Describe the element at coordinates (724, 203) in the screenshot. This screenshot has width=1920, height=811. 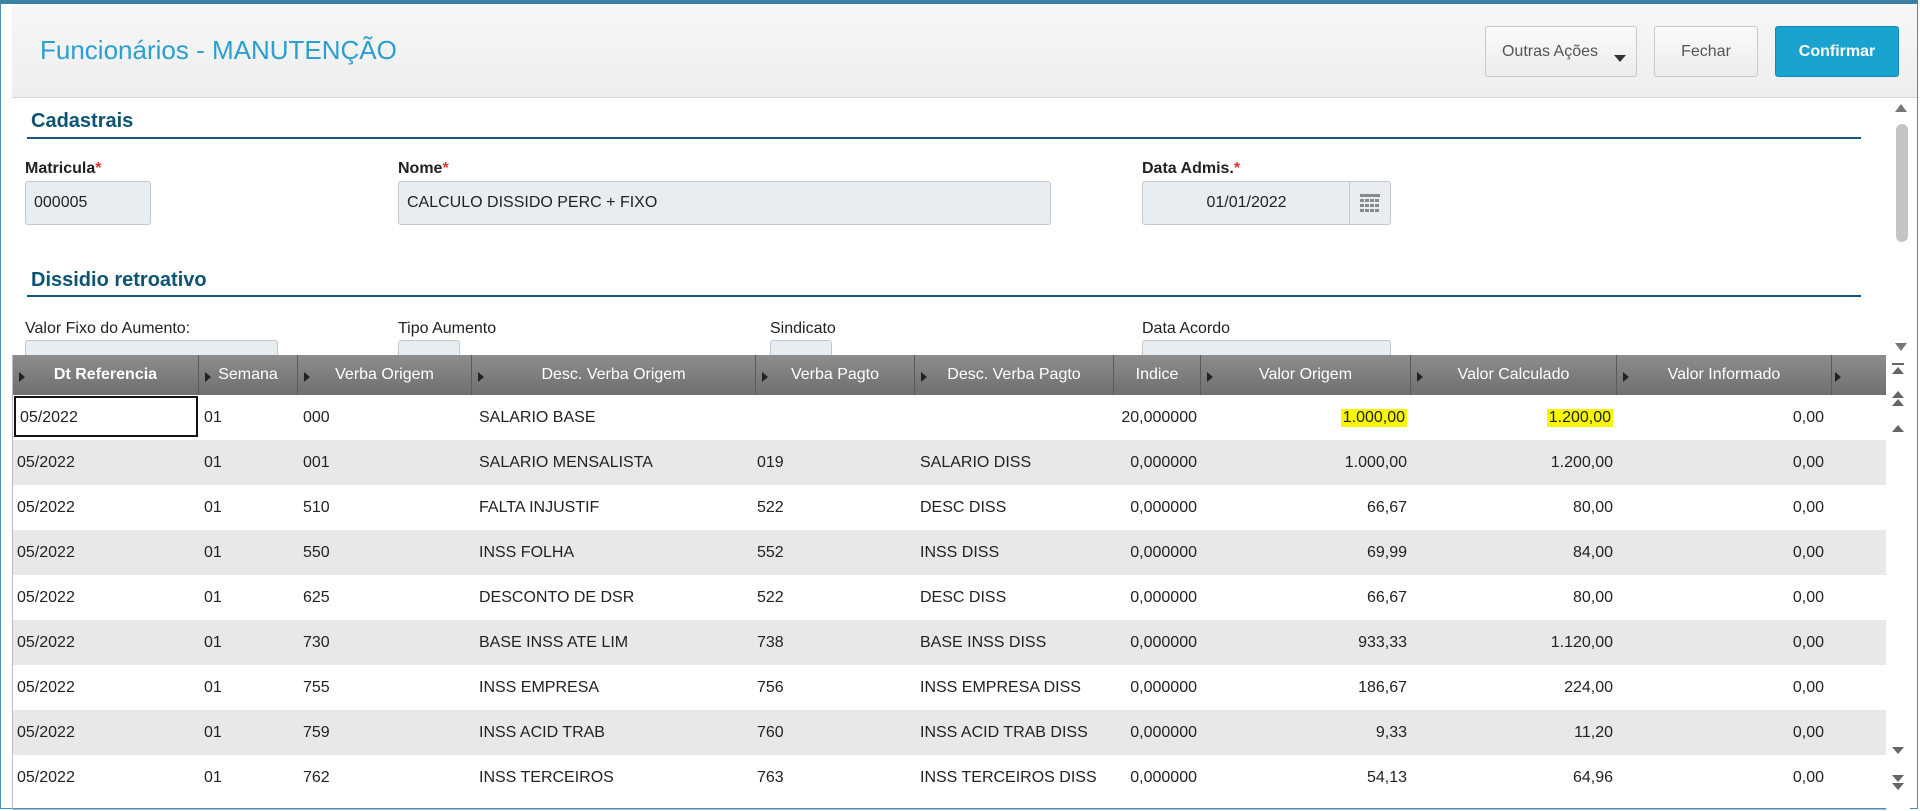
I see `nome-field: CALCULO DISSIDO PERC + FIXO` at that location.